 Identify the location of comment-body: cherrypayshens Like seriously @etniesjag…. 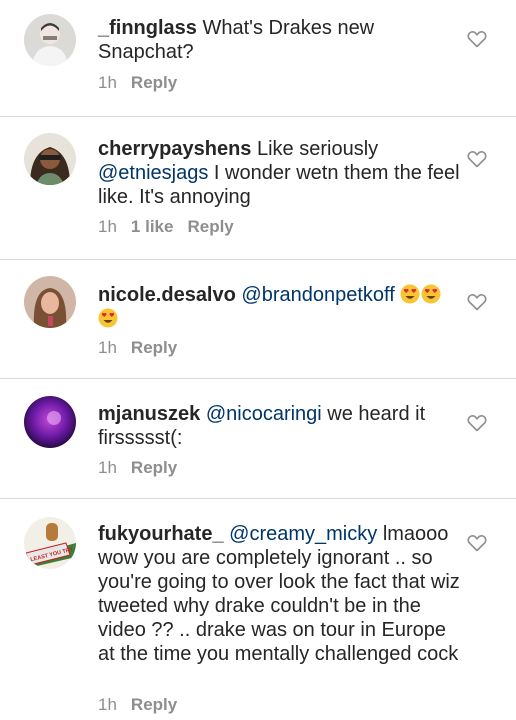
(279, 173).